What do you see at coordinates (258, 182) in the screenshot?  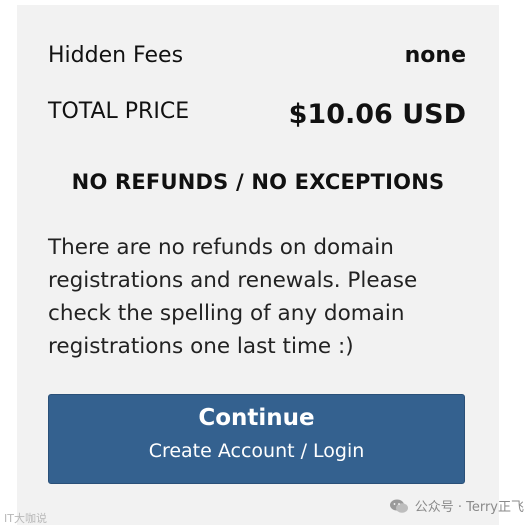 I see `refund-policy-title: NO REFUNDS / NO EXCEPTIONS` at bounding box center [258, 182].